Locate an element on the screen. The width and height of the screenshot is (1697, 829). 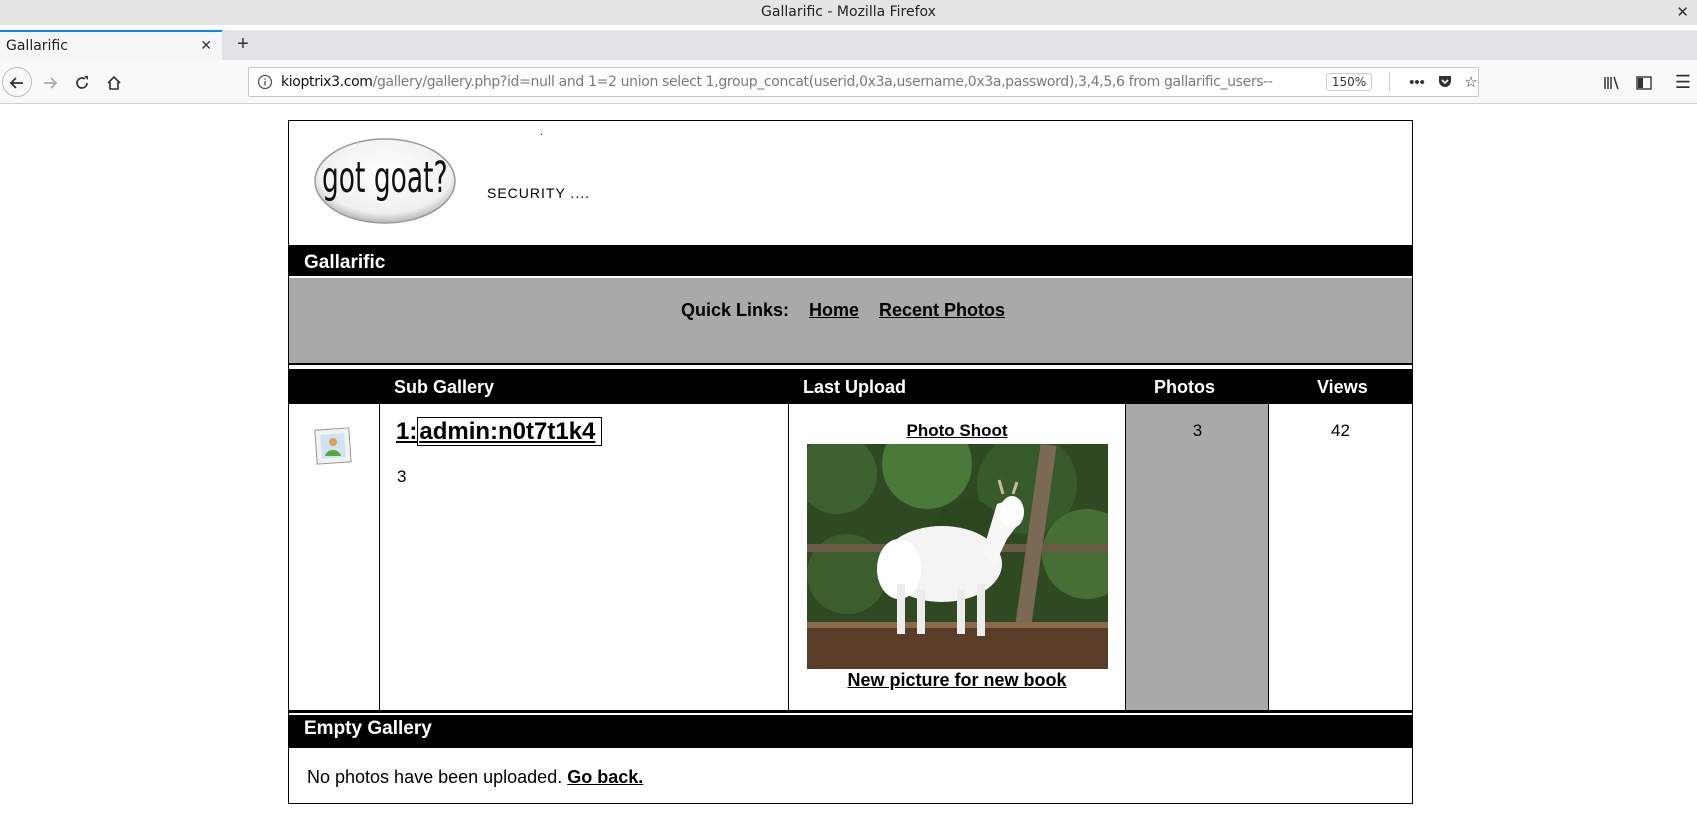
window-title: Gallarific - Mozilla Firefox is located at coordinates (848, 12).